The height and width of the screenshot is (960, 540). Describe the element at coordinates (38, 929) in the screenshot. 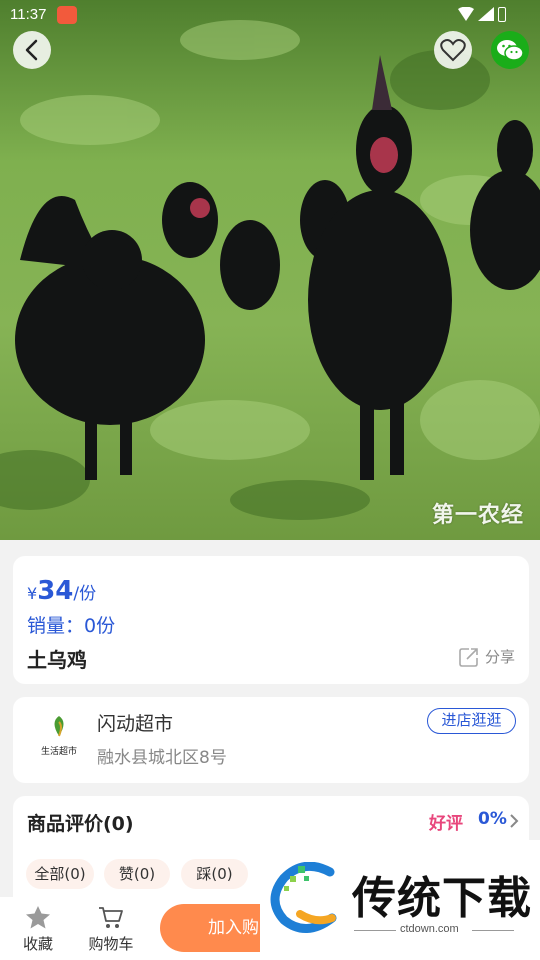

I see `tab-favorite: 收藏` at that location.